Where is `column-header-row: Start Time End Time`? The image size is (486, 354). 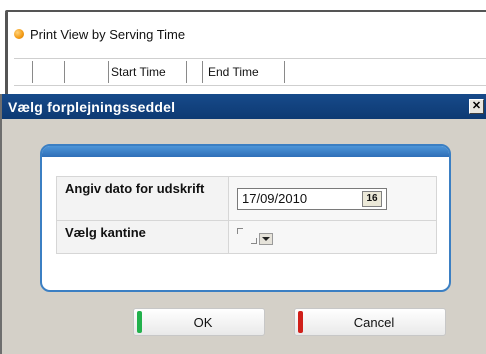
column-header-row: Start Time End Time is located at coordinates (250, 72).